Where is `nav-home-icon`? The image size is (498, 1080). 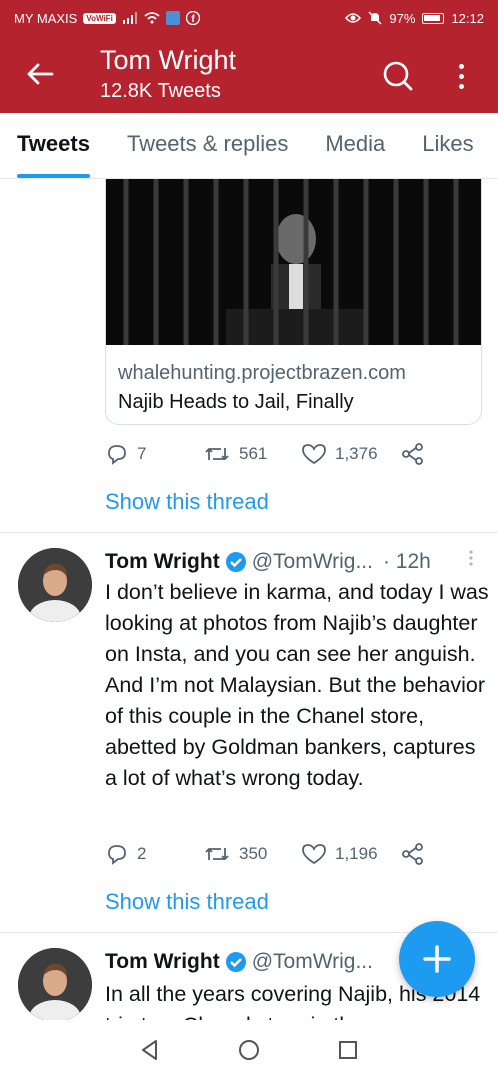 nav-home-icon is located at coordinates (249, 1050).